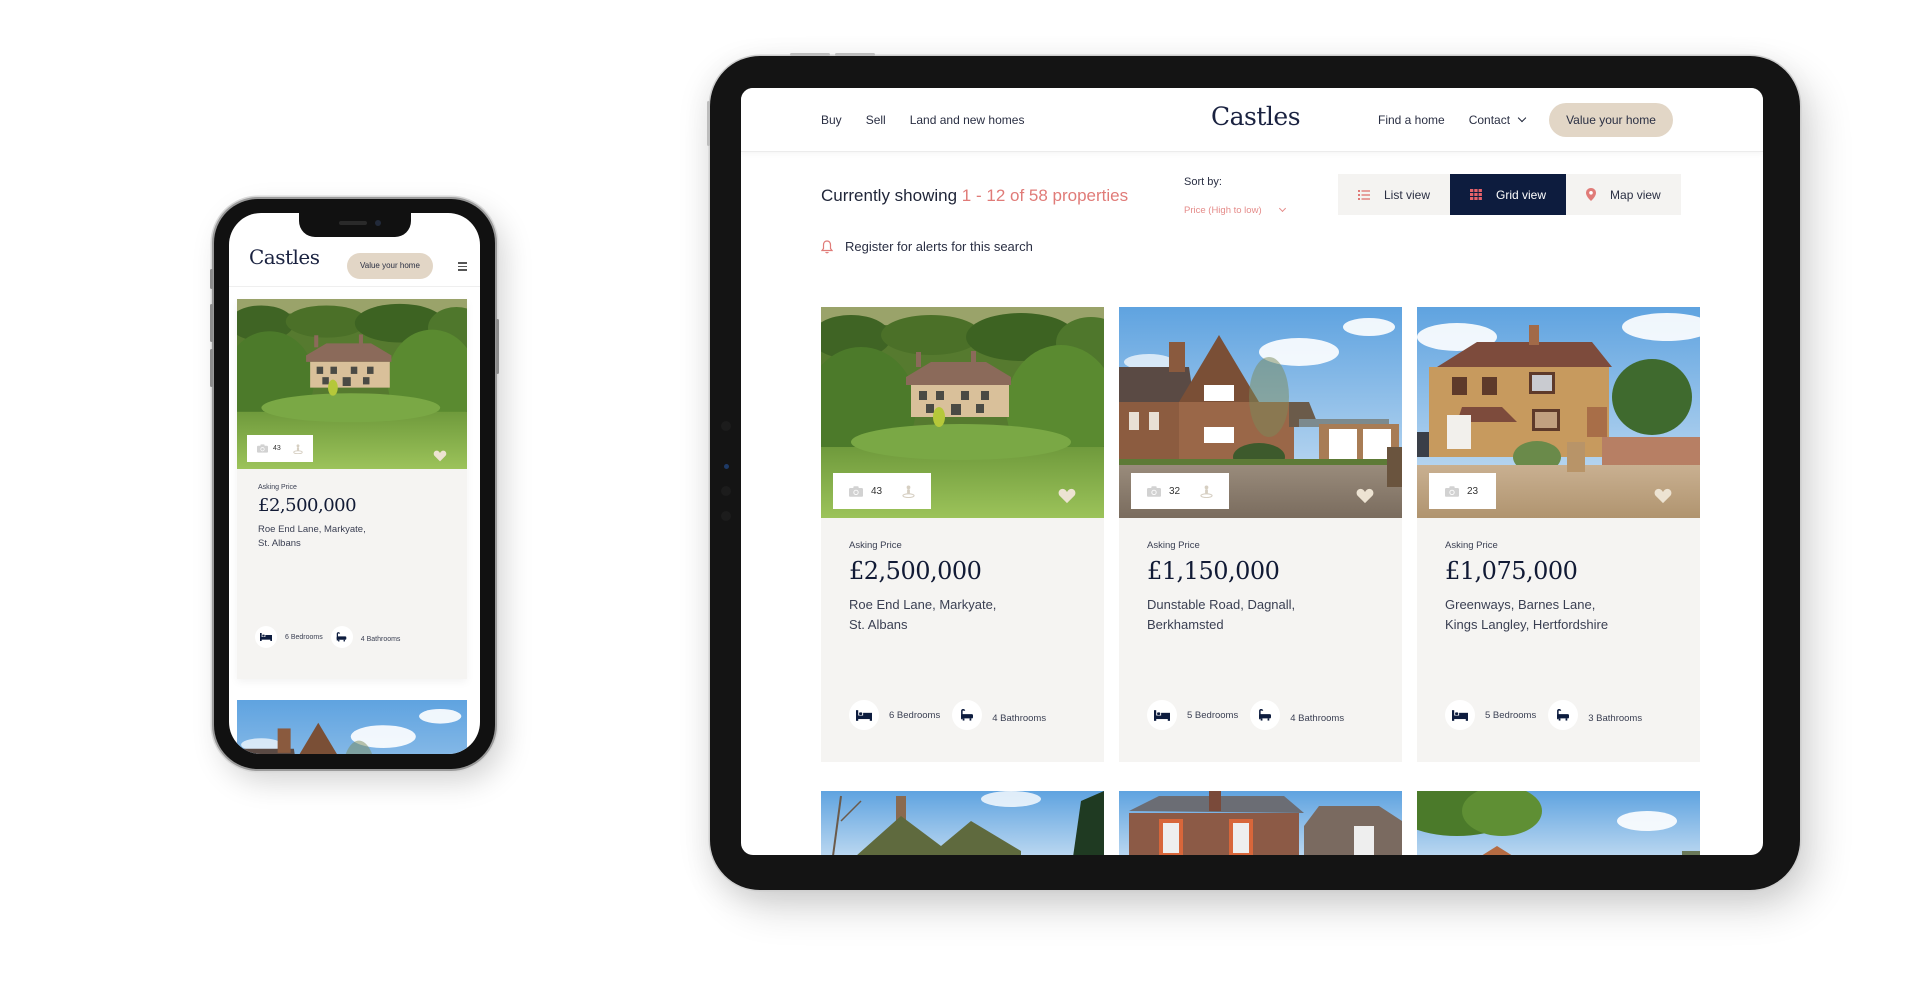  I want to click on list-view-button: List view, so click(1394, 194).